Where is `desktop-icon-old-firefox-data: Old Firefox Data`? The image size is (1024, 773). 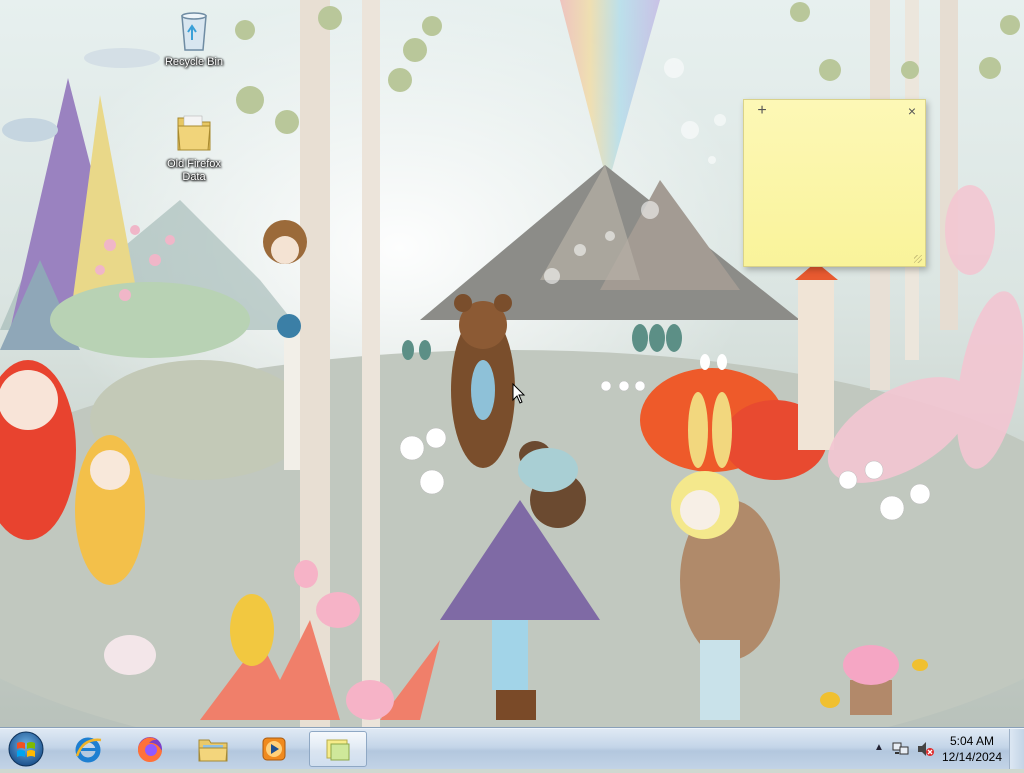
desktop-icon-old-firefox-data: Old Firefox Data is located at coordinates (194, 146).